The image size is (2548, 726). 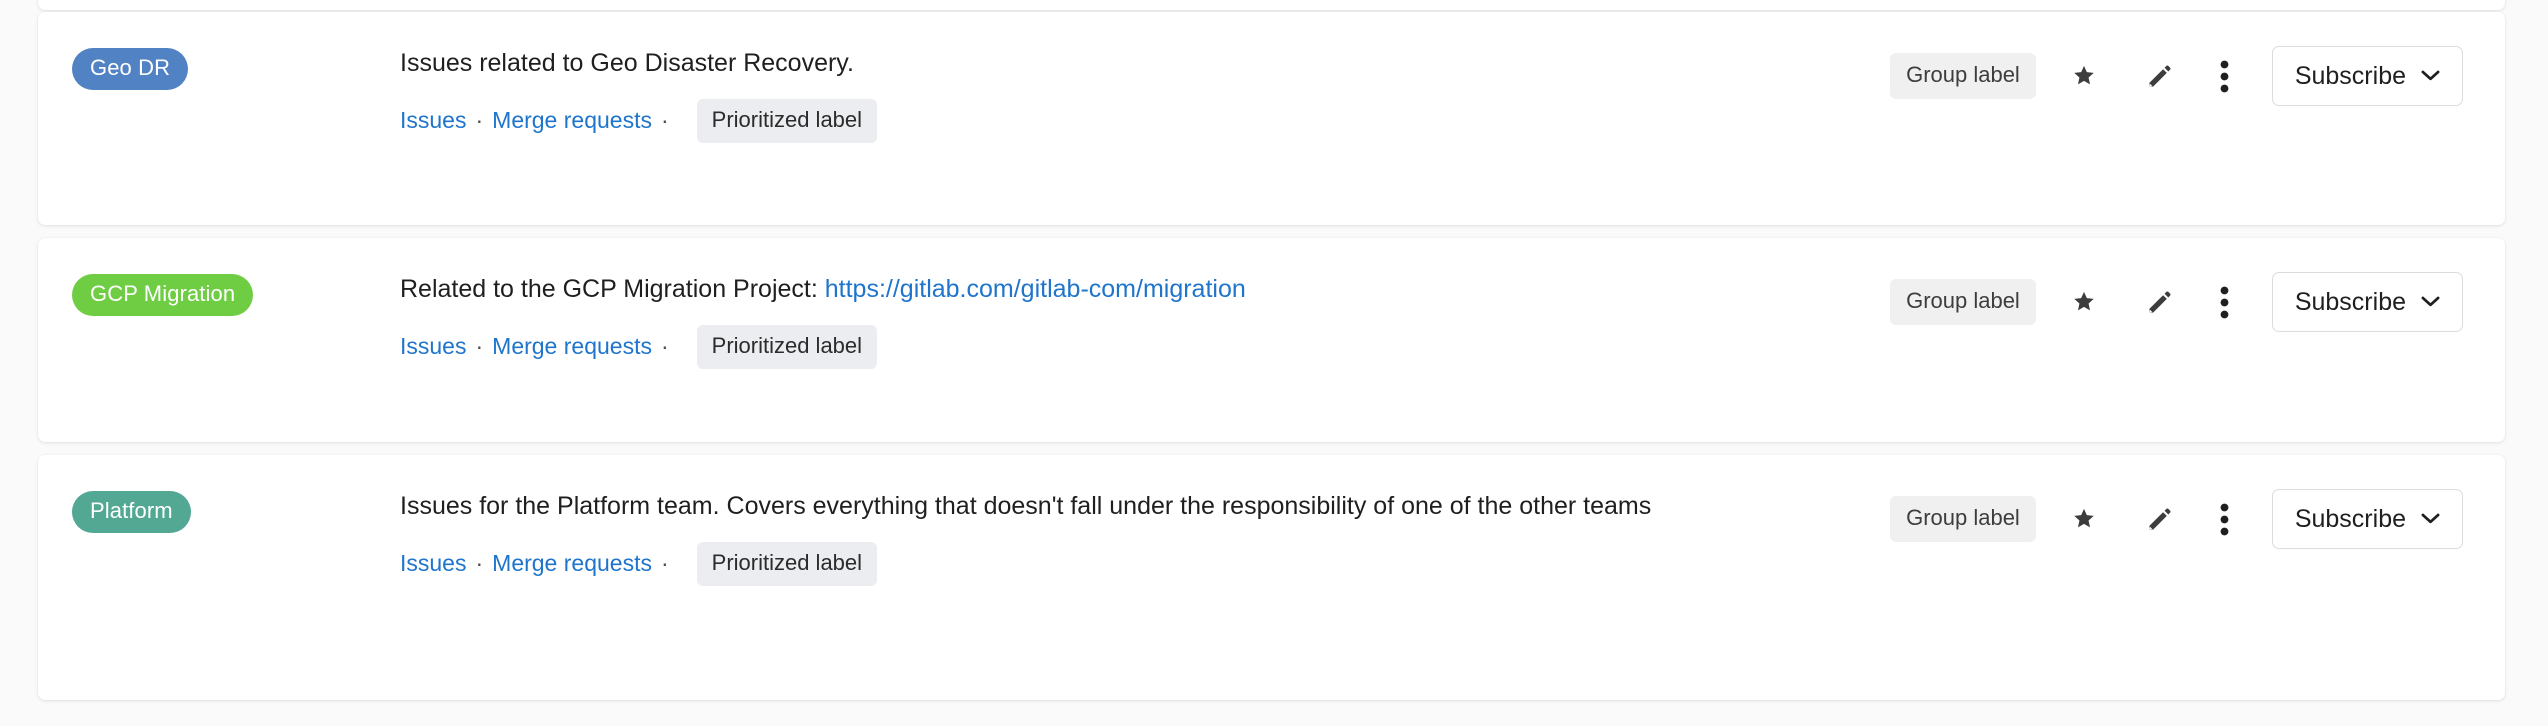 What do you see at coordinates (1271, 5) in the screenshot?
I see `previous-label-card-partial` at bounding box center [1271, 5].